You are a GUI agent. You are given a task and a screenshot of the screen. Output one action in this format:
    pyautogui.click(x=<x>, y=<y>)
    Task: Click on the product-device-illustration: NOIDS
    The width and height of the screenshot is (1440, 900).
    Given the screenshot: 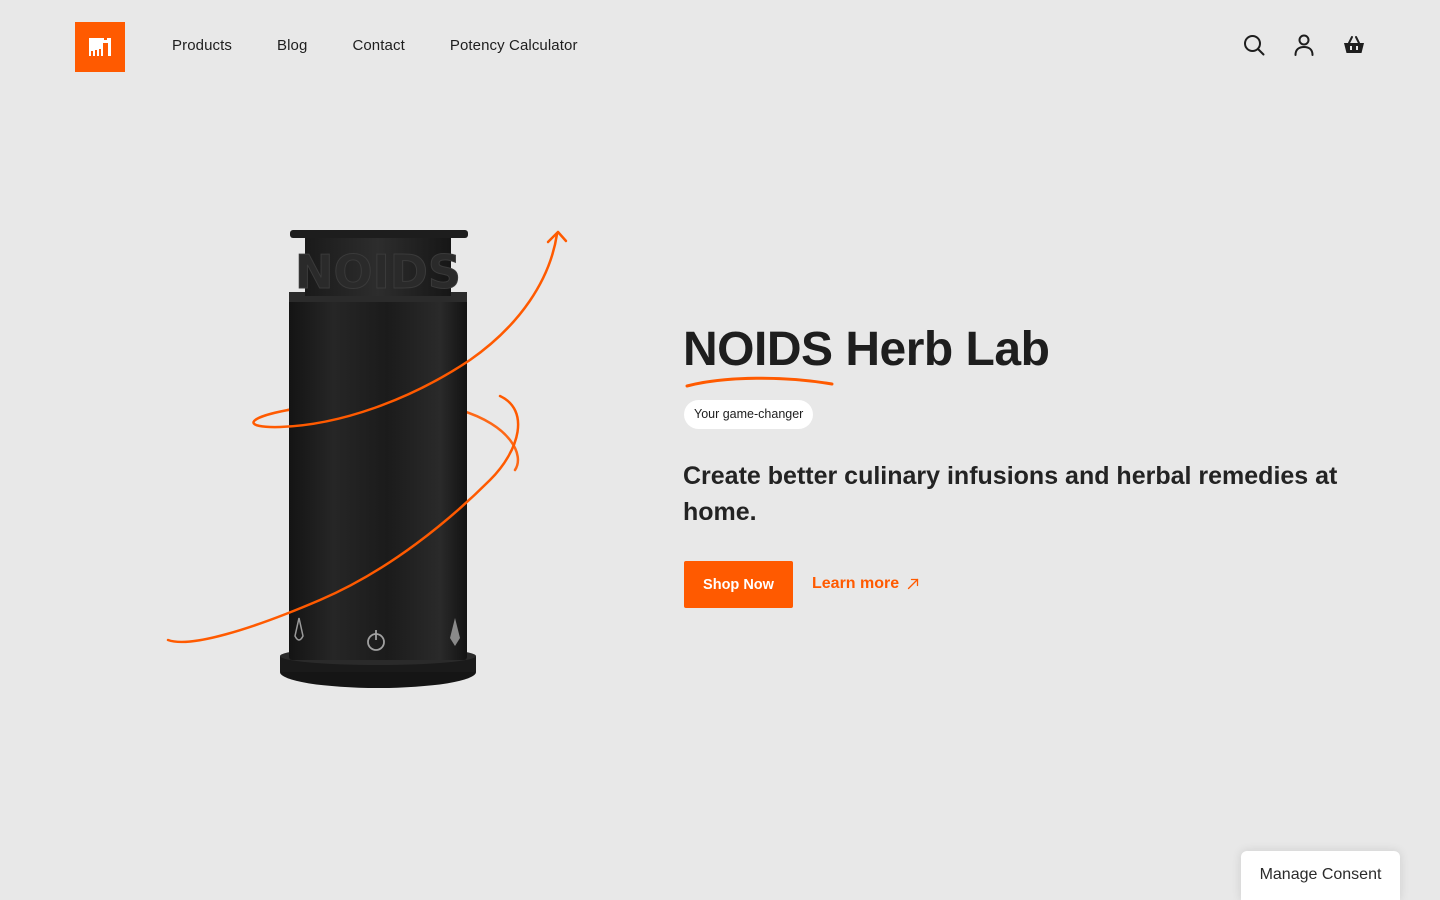 What is the action you would take?
    pyautogui.click(x=367, y=459)
    